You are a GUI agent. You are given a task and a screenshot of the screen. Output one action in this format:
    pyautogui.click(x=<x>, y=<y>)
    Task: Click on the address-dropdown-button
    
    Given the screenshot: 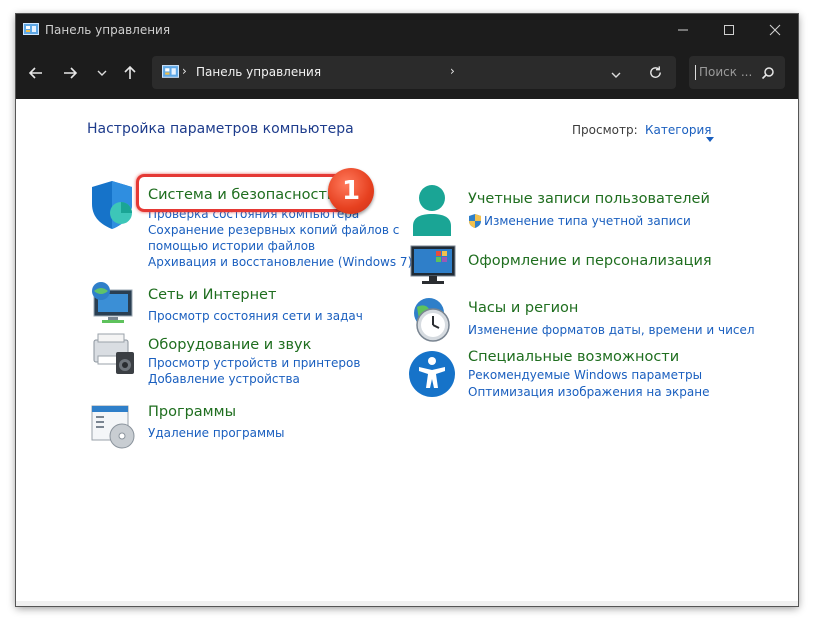 What is the action you would take?
    pyautogui.click(x=616, y=75)
    